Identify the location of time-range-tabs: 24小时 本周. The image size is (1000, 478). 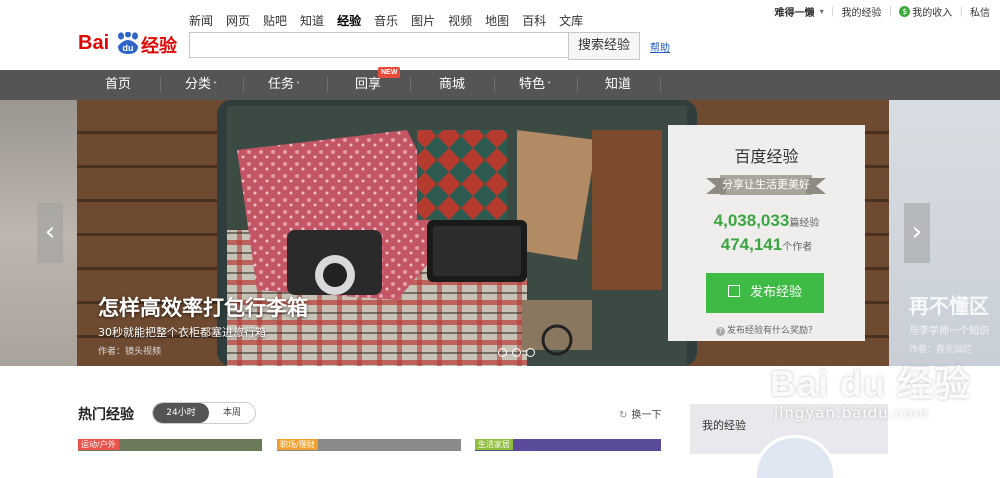
(204, 413).